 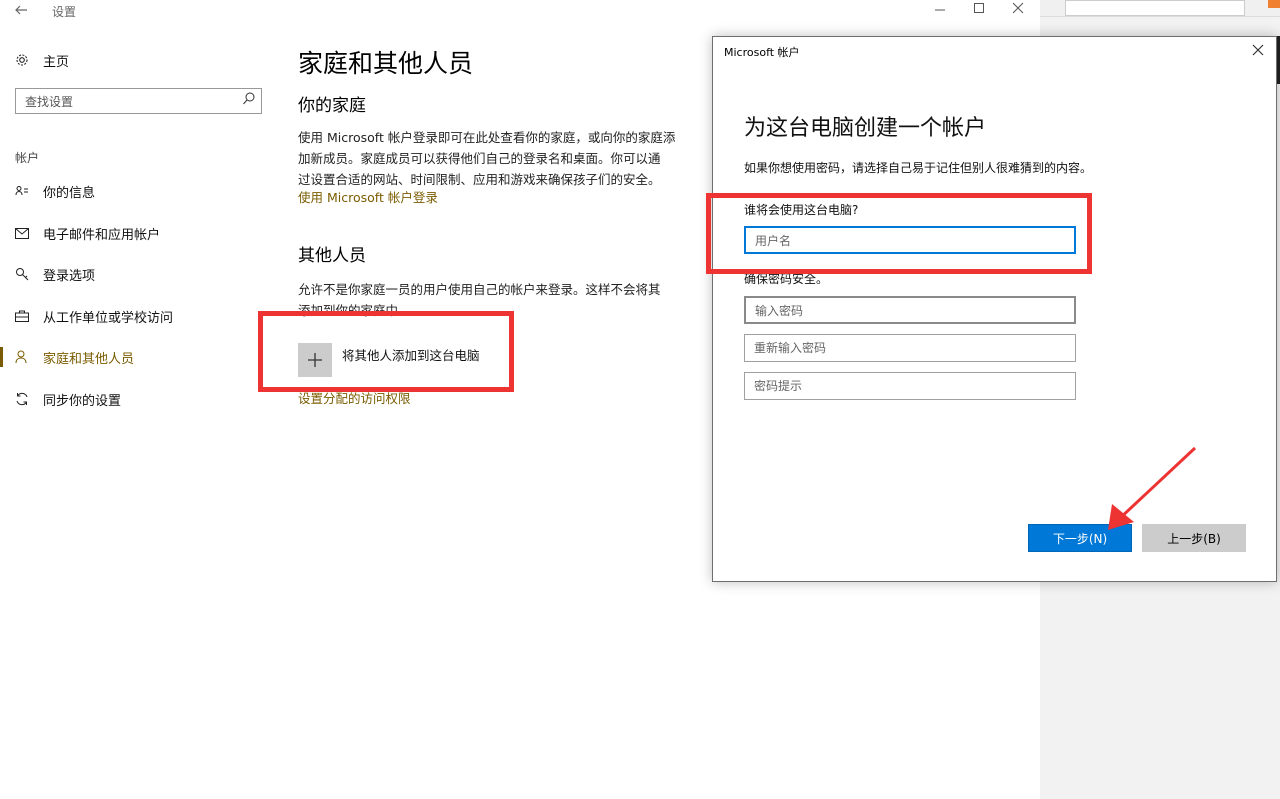 What do you see at coordinates (790, 348) in the screenshot?
I see `reenter-placeholder: 重新输入密码` at bounding box center [790, 348].